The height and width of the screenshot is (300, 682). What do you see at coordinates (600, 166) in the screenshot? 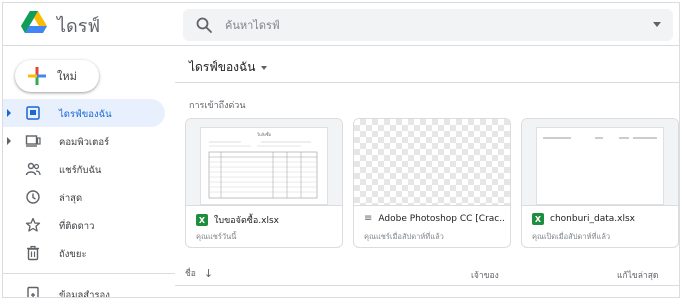
I see `spreadsheet-preview` at bounding box center [600, 166].